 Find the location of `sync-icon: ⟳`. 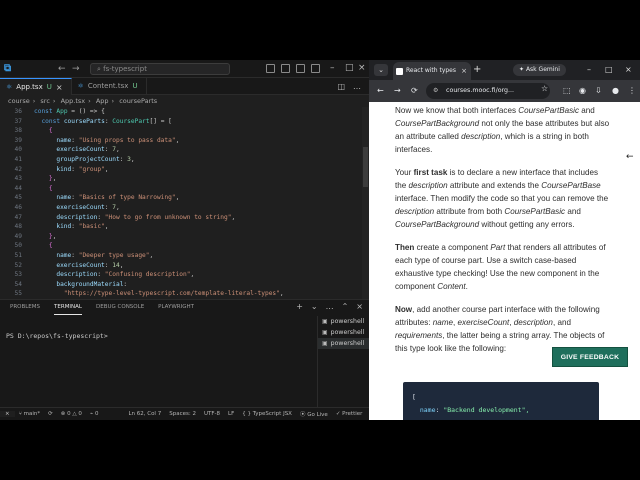

sync-icon: ⟳ is located at coordinates (50, 414).